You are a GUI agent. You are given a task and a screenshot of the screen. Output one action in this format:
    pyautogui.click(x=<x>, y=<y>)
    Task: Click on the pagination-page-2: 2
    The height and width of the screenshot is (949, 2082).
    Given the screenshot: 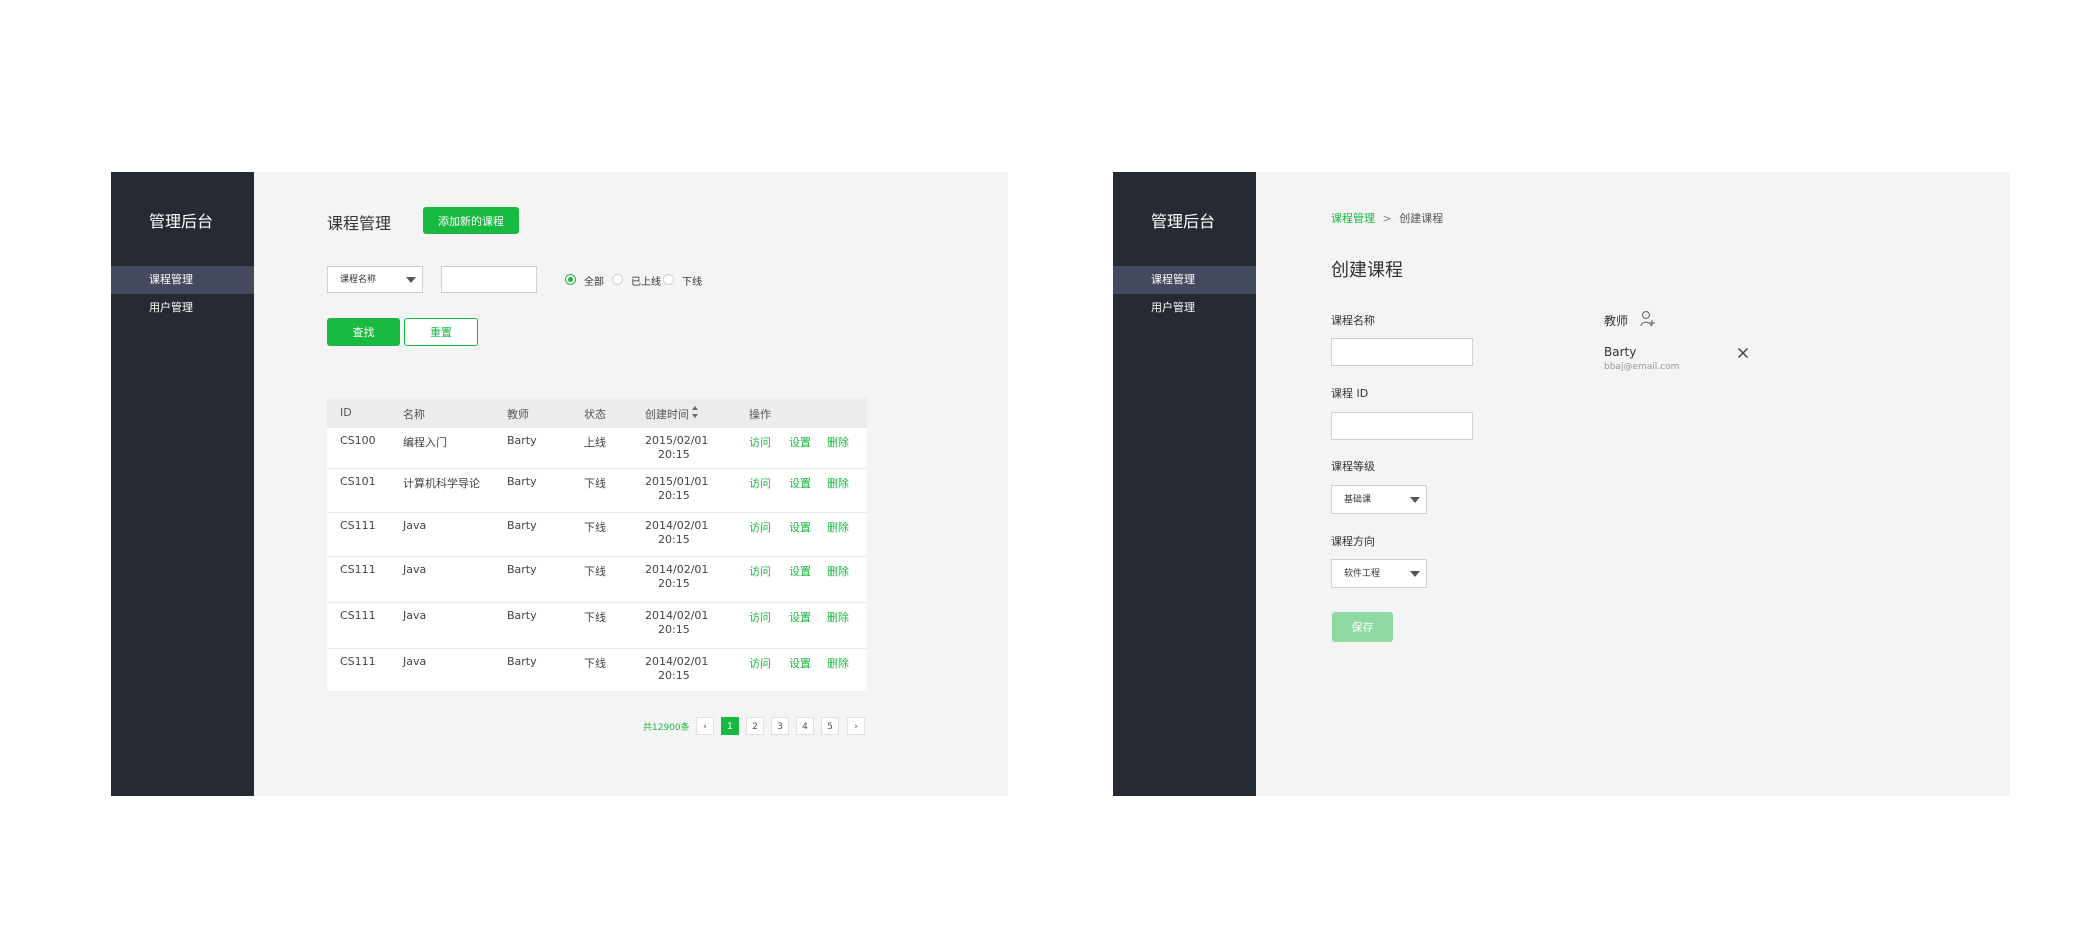 What is the action you would take?
    pyautogui.click(x=755, y=726)
    